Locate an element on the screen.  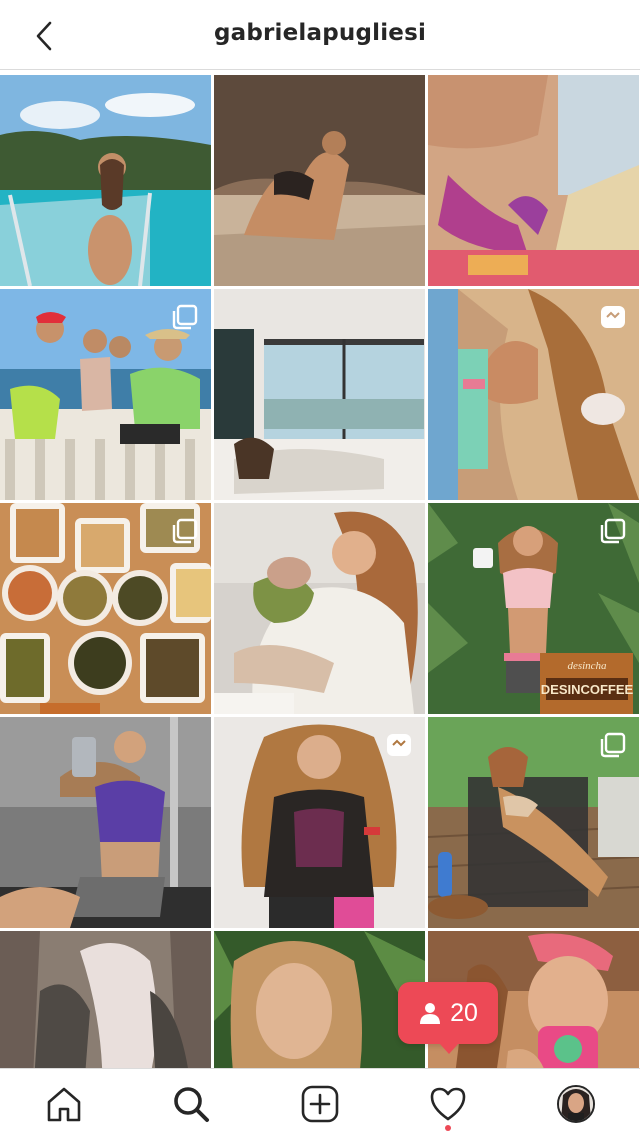
top-bar: gabrielapugliesi is located at coordinates (320, 35).